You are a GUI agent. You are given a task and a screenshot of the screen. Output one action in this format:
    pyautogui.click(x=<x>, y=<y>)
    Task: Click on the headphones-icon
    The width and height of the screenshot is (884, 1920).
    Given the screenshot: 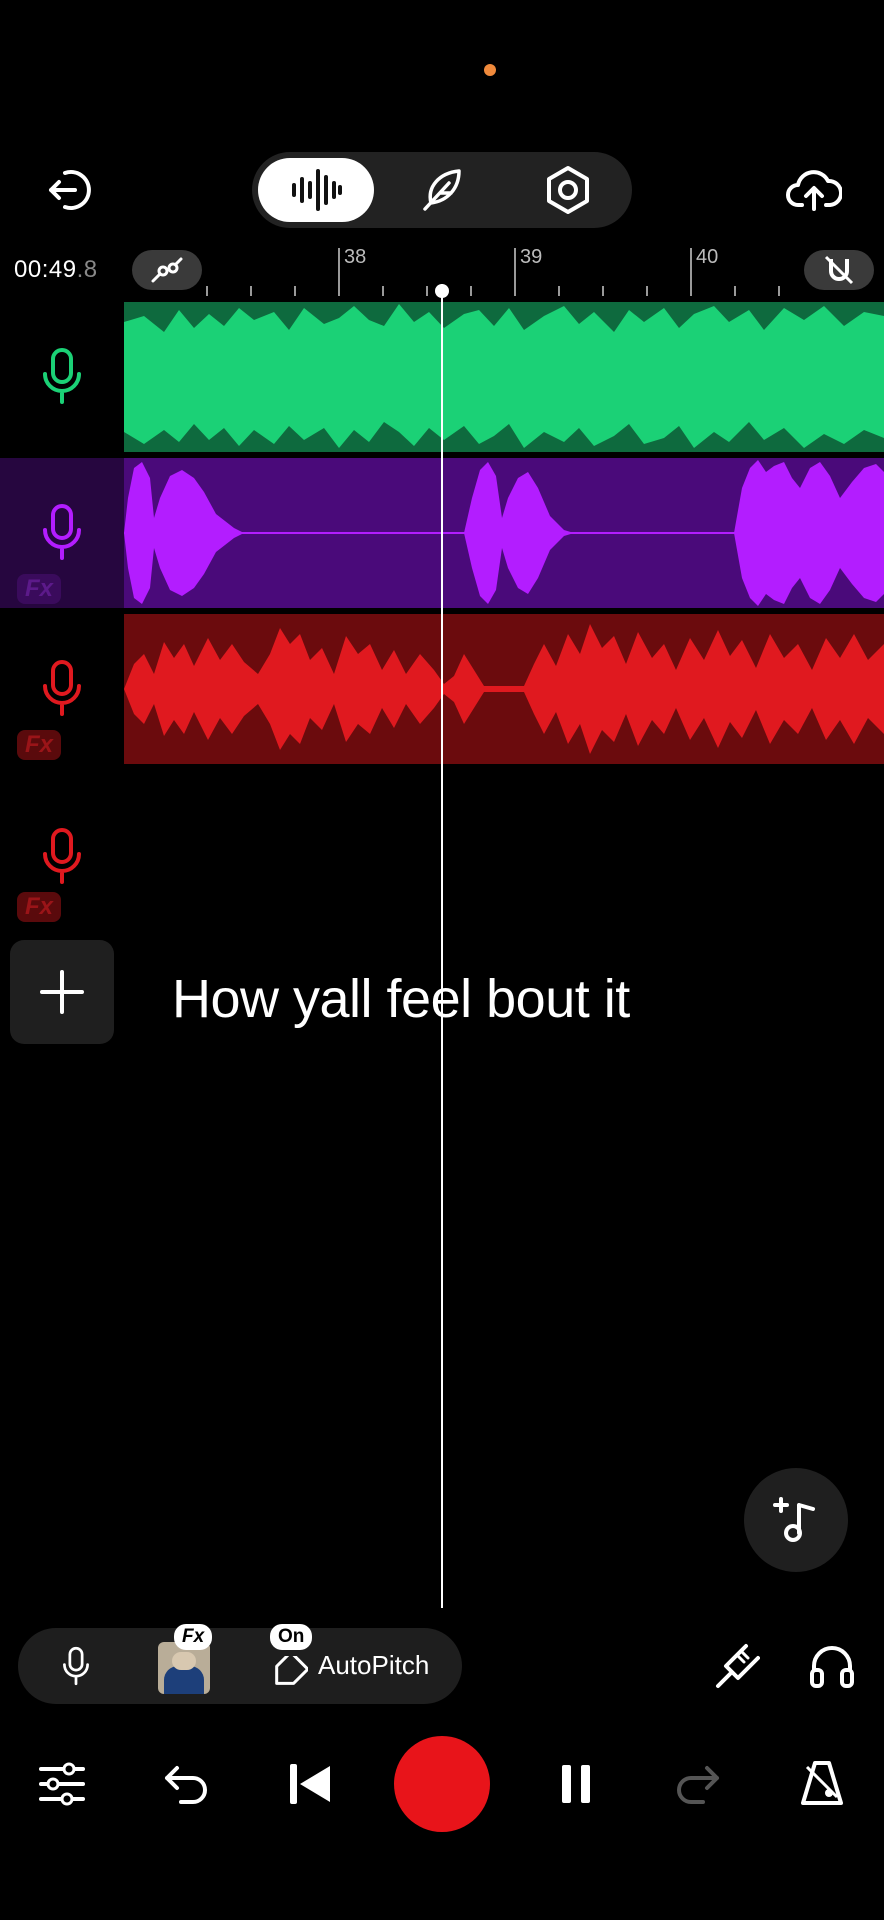 What is the action you would take?
    pyautogui.click(x=832, y=1667)
    